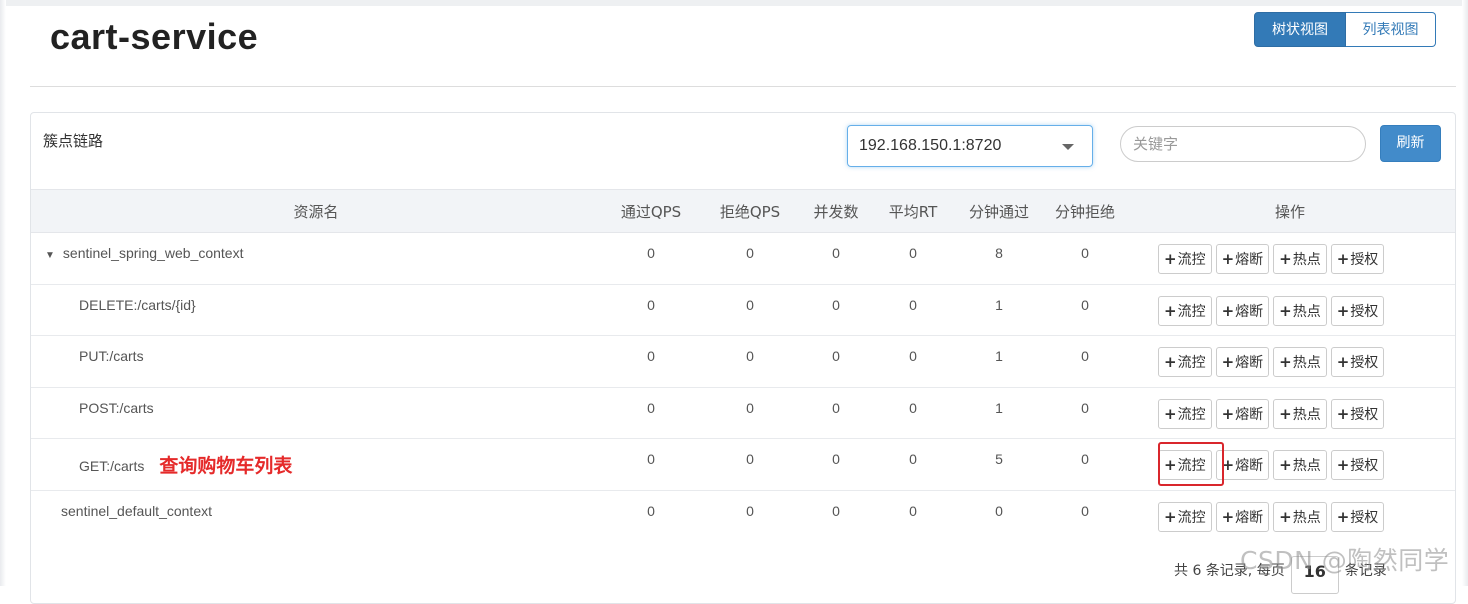 Image resolution: width=1468 pixels, height=604 pixels. What do you see at coordinates (1243, 144) in the screenshot?
I see `keyword-search-input` at bounding box center [1243, 144].